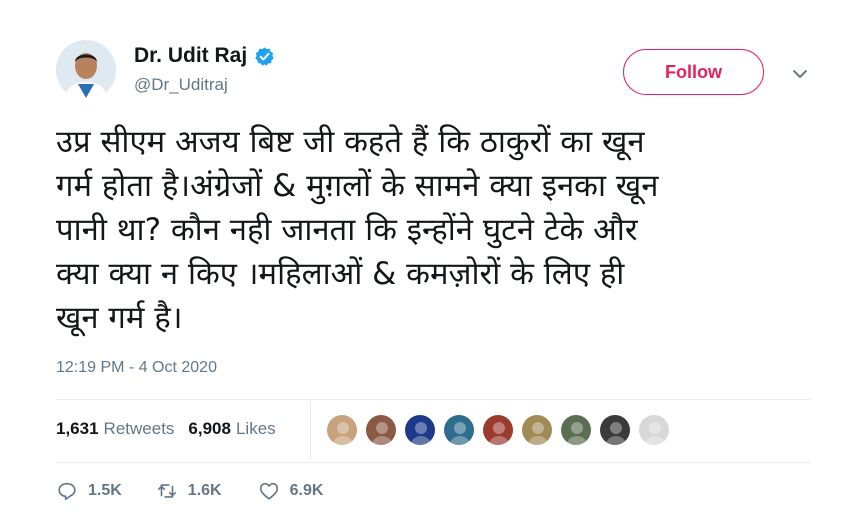 The height and width of the screenshot is (515, 862). What do you see at coordinates (264, 56) in the screenshot?
I see `verified-badge-icon` at bounding box center [264, 56].